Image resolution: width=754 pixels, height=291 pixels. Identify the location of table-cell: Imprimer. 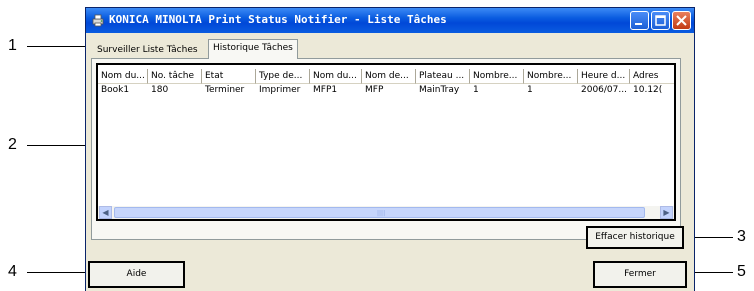
(280, 90).